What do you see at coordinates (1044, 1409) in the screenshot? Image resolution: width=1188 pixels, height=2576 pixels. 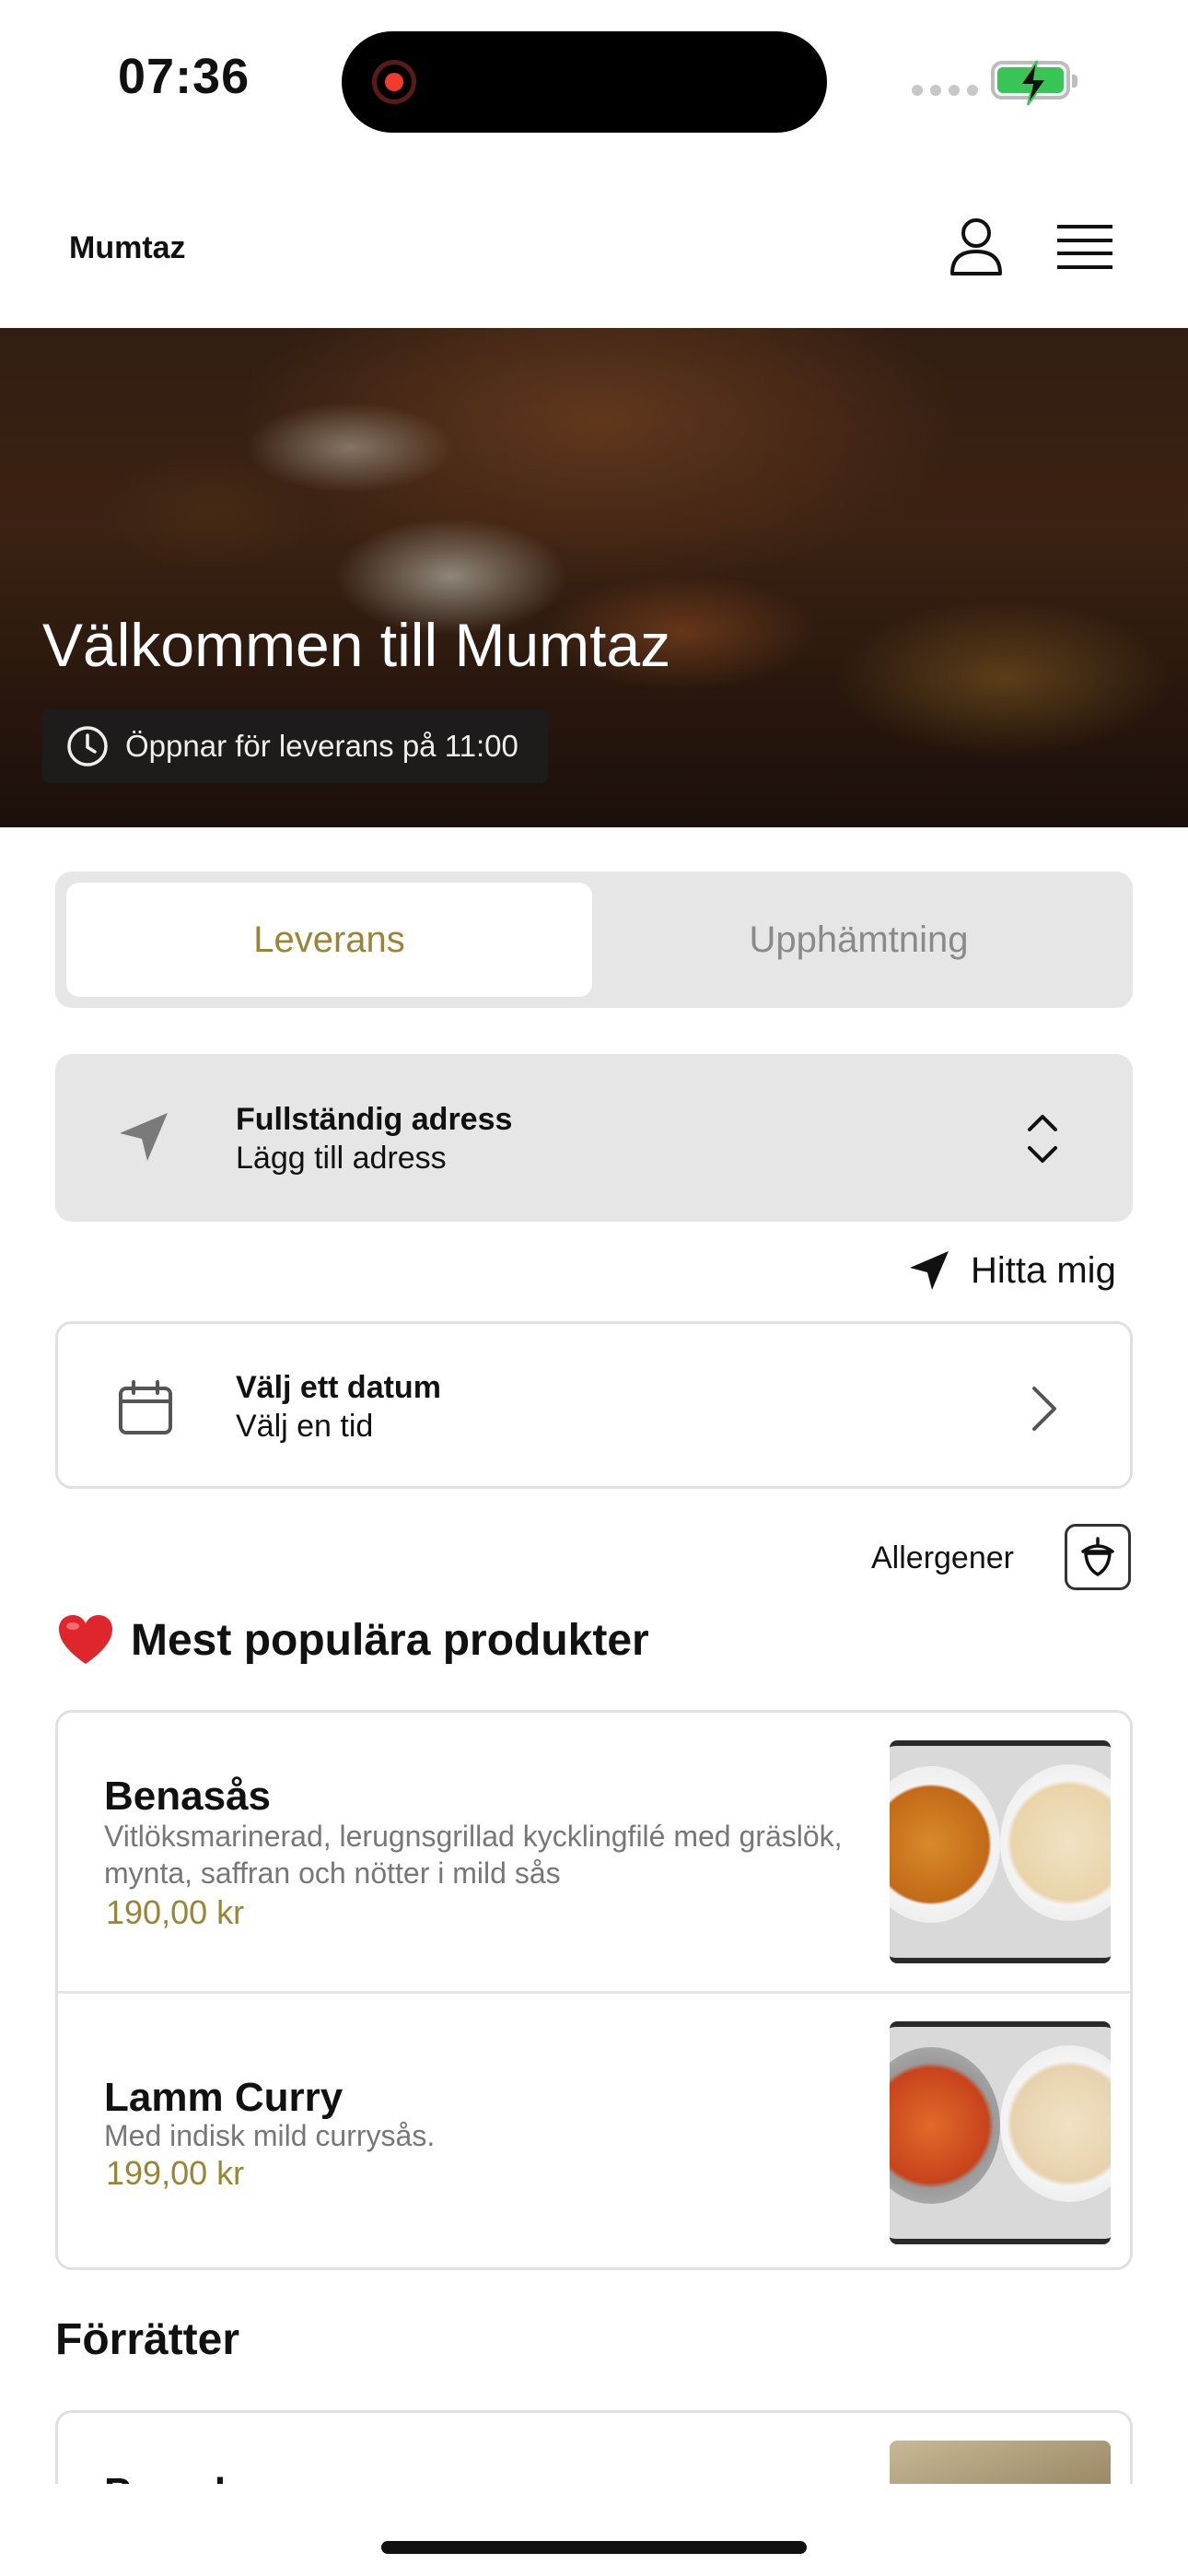 I see `chevron-right-icon` at bounding box center [1044, 1409].